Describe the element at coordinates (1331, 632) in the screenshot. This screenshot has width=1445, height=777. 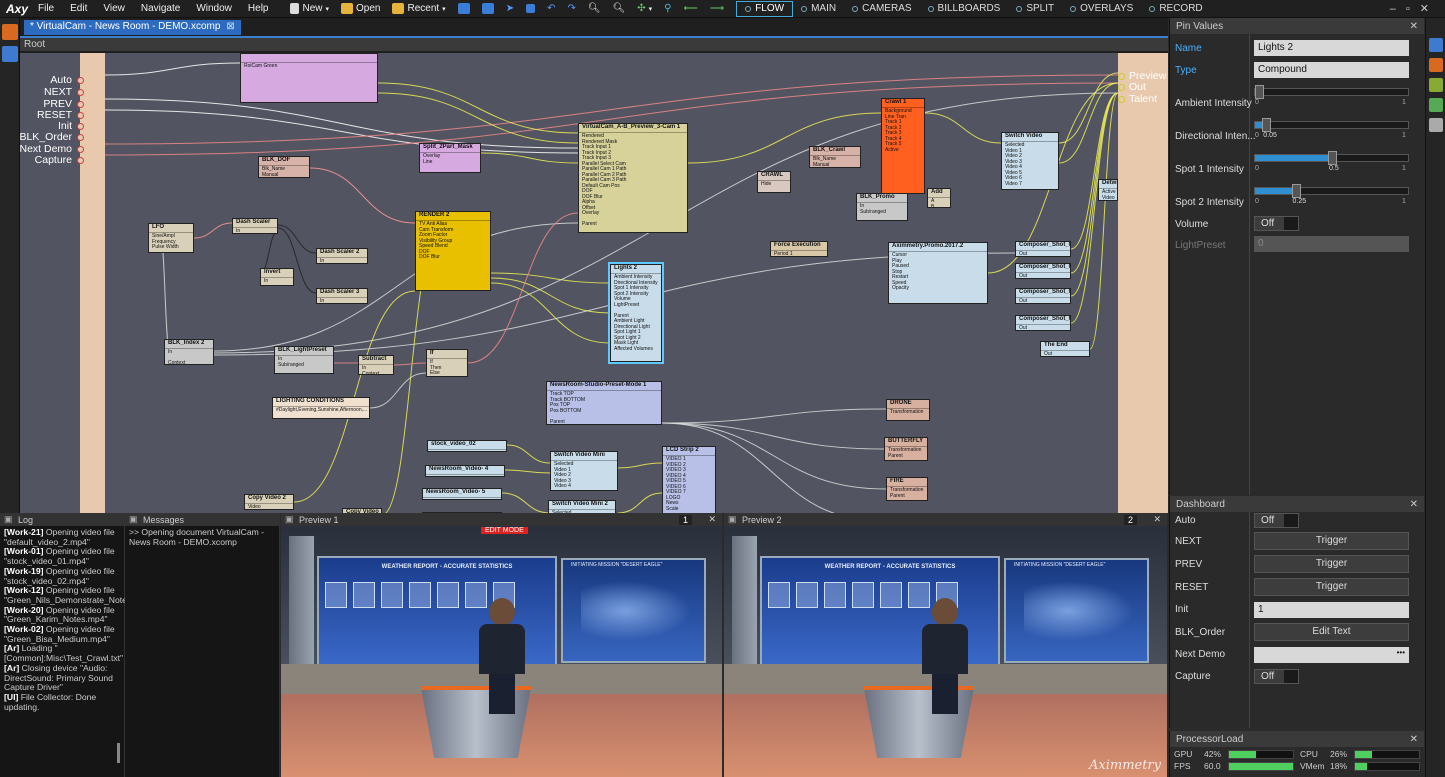
I see `dashboard-button: Edit Text` at that location.